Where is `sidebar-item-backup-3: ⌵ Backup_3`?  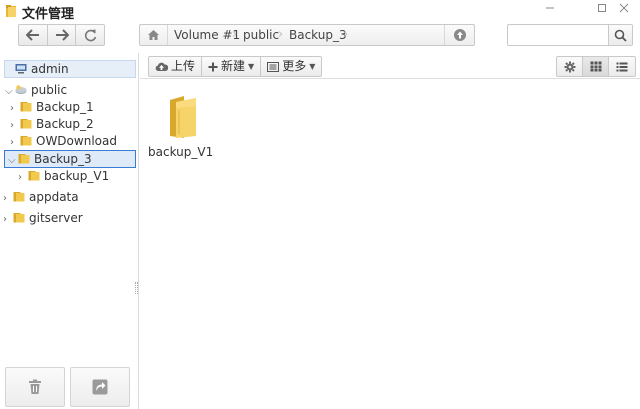 sidebar-item-backup-3: ⌵ Backup_3 is located at coordinates (50, 159).